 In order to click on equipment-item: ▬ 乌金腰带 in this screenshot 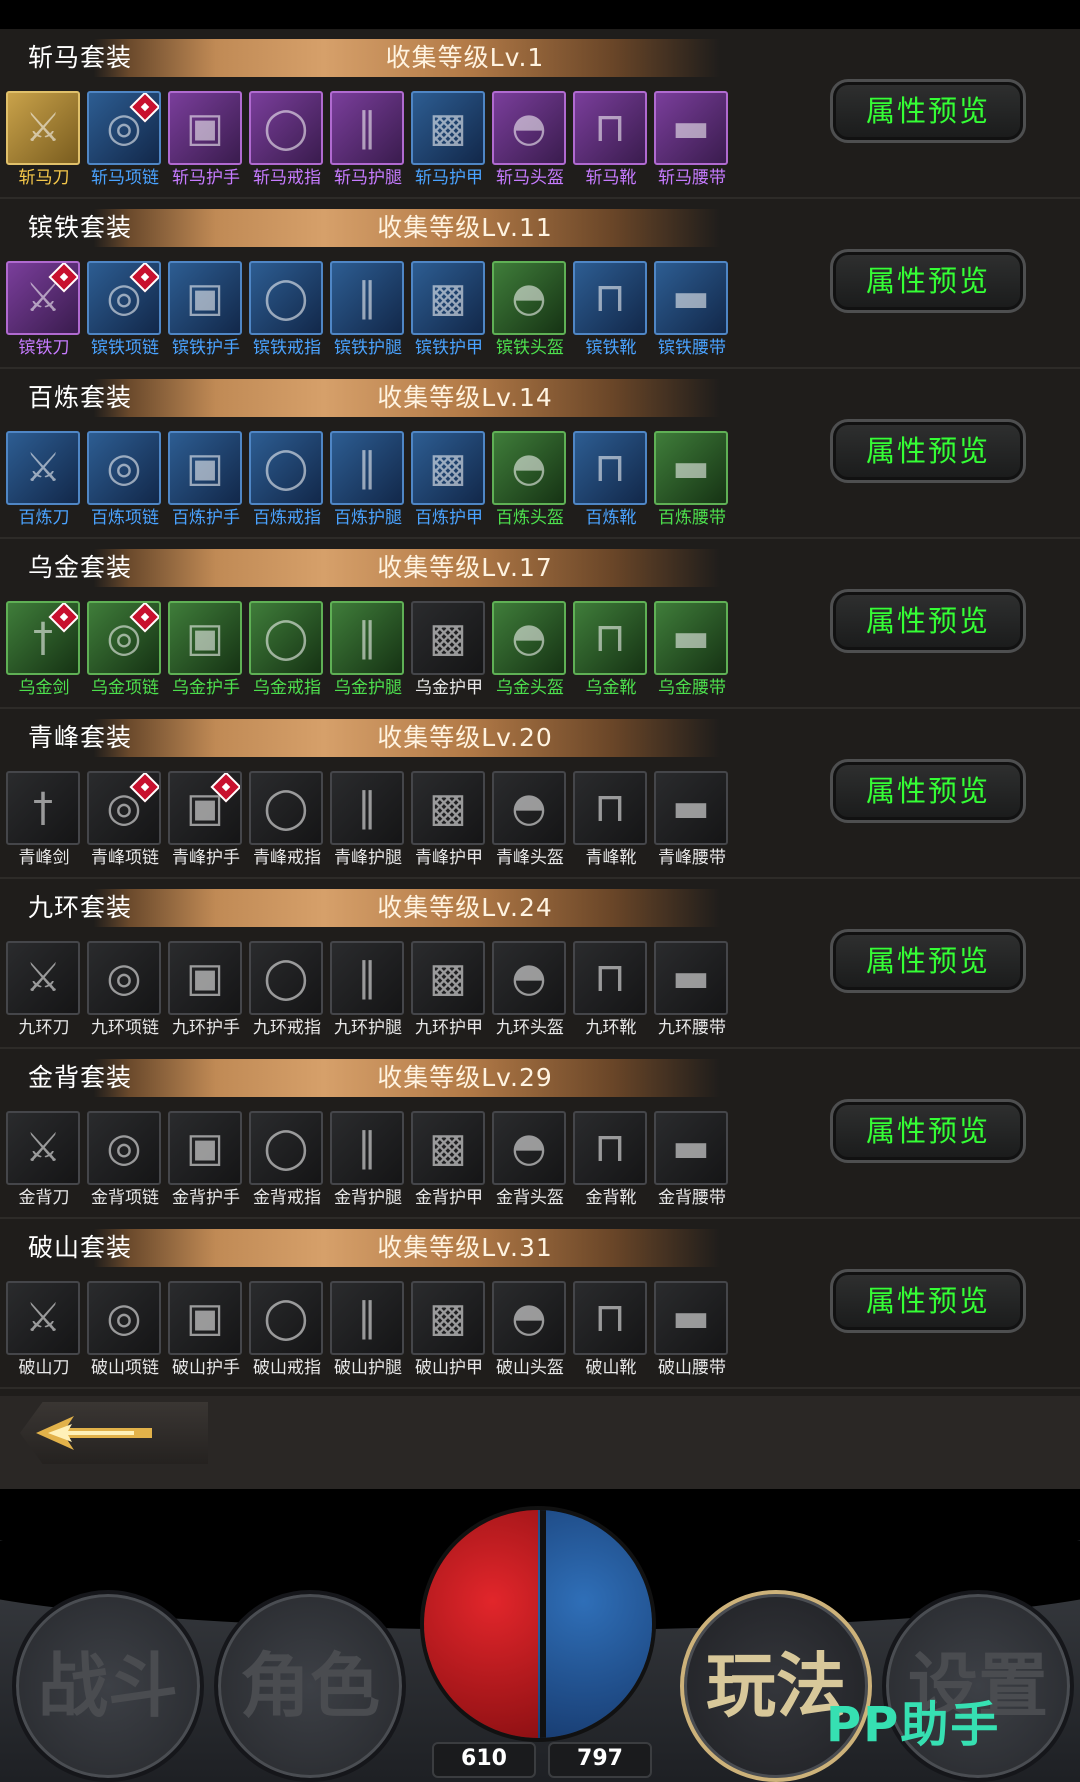, I will do `click(692, 651)`.